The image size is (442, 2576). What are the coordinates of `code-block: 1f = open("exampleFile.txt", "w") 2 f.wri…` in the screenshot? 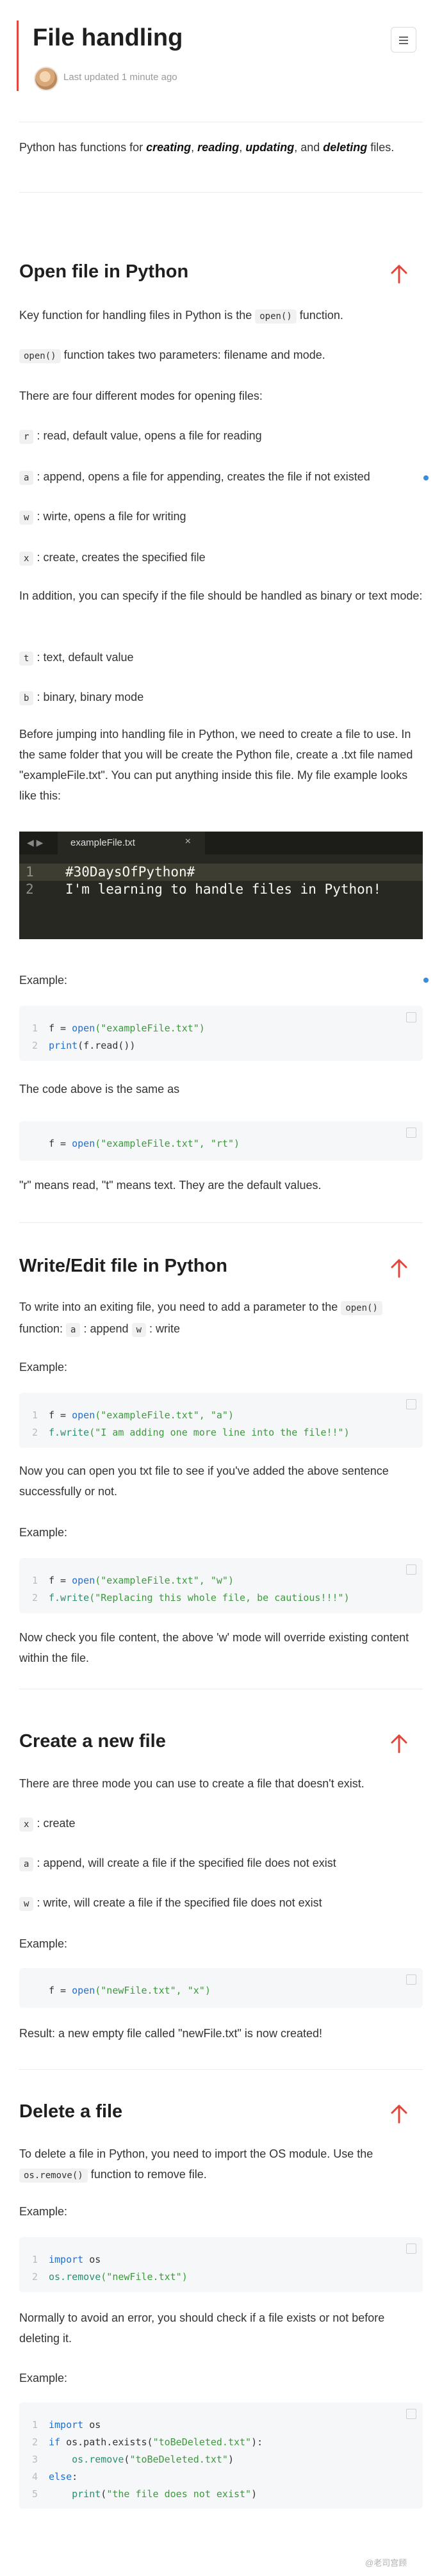 It's located at (221, 1586).